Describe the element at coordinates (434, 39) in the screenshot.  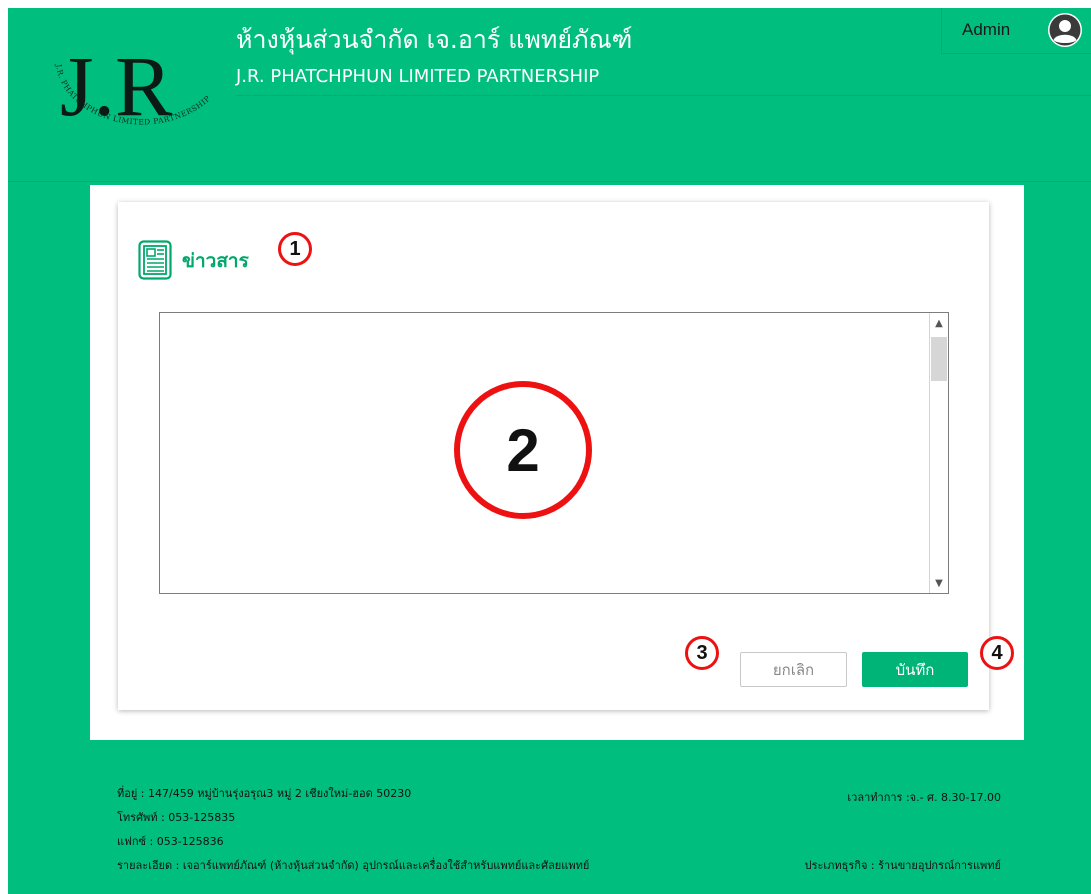
I see `company-name-thai: ห้างหุ้นส่วนจำกัด เจ.อาร์ แพทย์ภัณฑ์` at that location.